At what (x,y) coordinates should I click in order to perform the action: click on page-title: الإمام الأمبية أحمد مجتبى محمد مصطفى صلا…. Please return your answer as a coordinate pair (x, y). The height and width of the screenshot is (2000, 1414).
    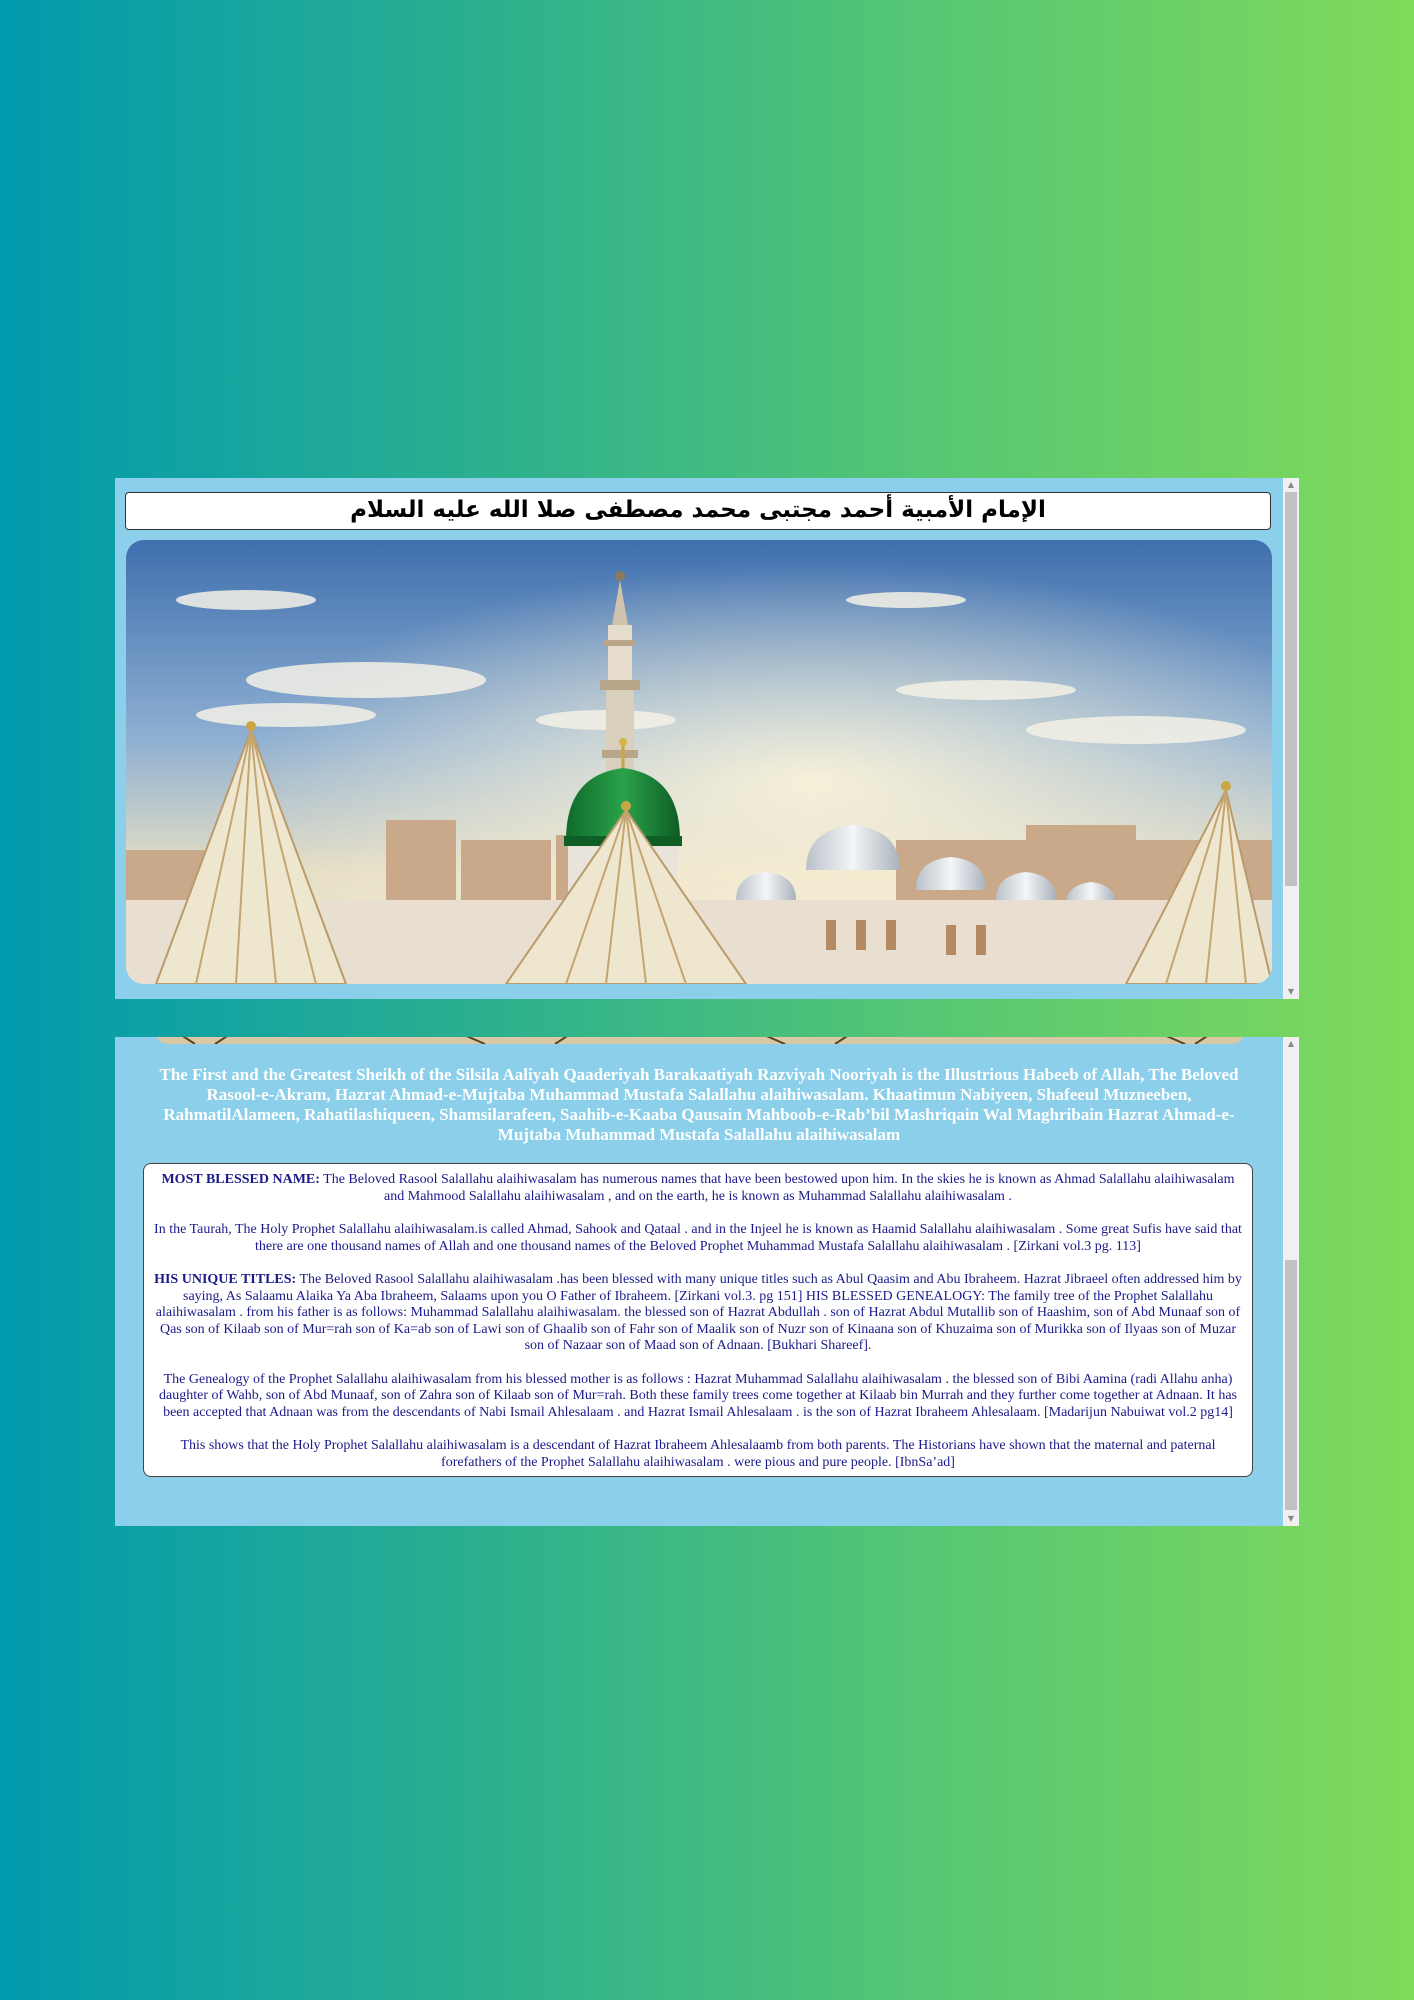
    Looking at the image, I should click on (698, 511).